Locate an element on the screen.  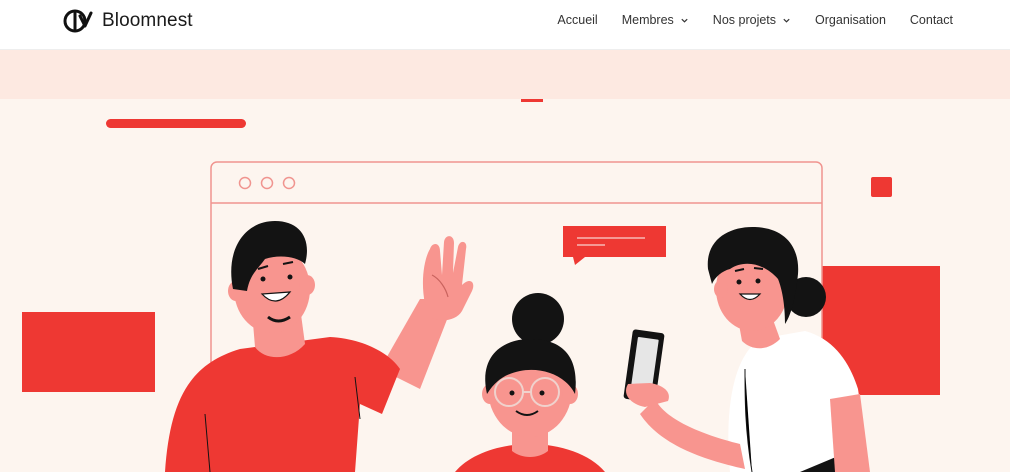
nav-item-organisation: Organisation is located at coordinates (850, 20).